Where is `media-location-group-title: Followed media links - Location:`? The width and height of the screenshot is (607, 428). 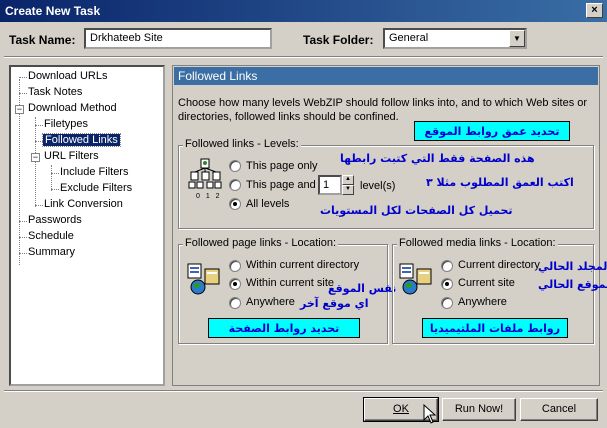
media-location-group-title: Followed media links - Location: is located at coordinates (477, 243).